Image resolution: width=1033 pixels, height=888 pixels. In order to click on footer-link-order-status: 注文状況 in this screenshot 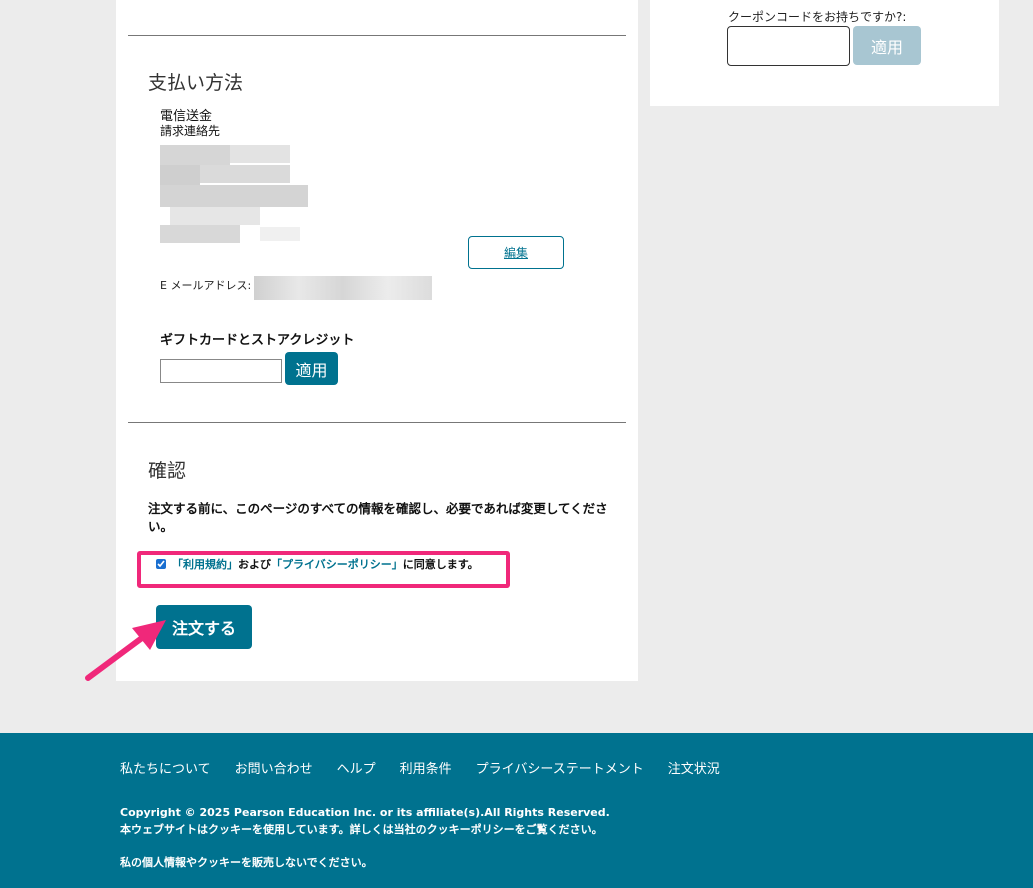, I will do `click(694, 767)`.